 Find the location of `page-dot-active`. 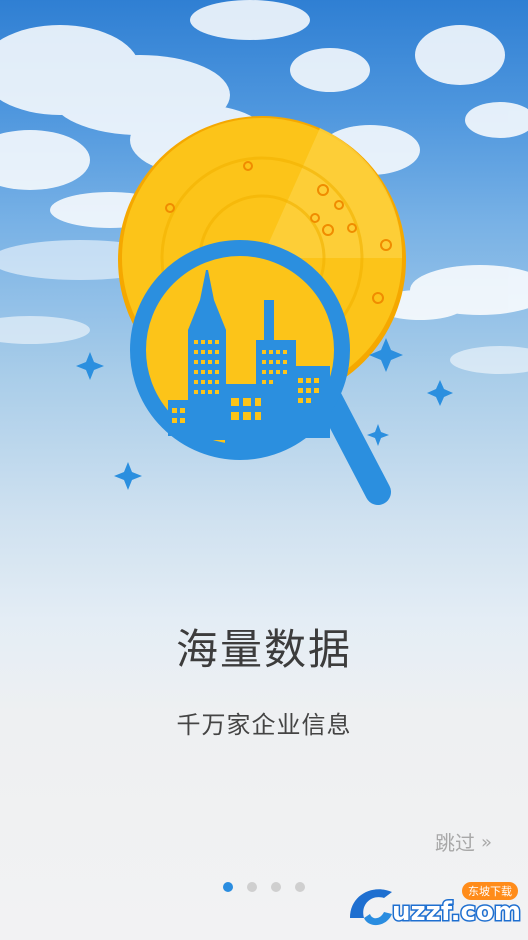

page-dot-active is located at coordinates (228, 887).